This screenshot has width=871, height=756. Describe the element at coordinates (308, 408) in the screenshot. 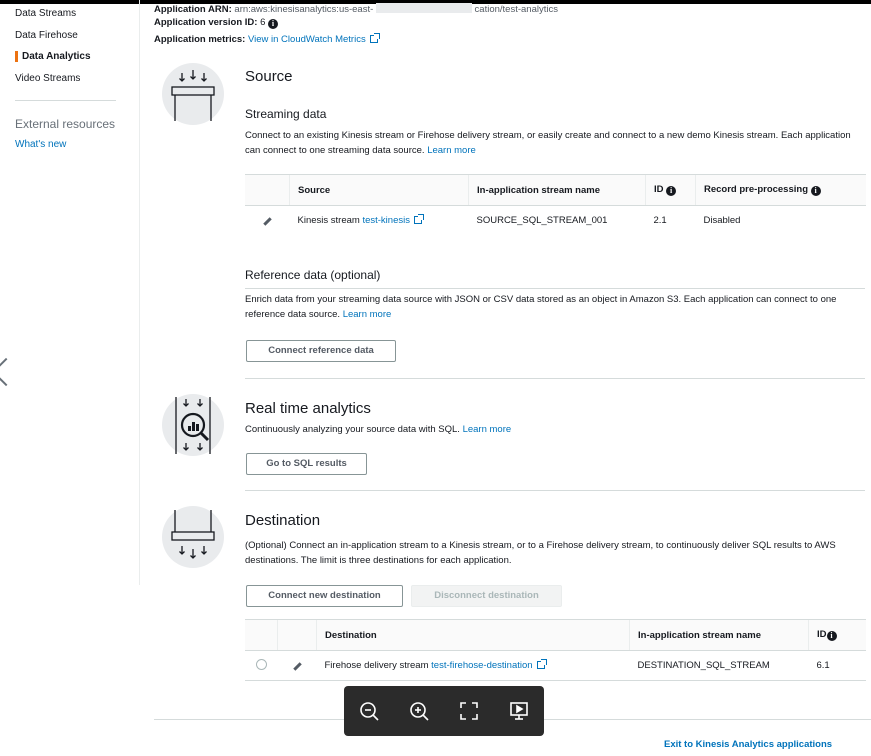

I see `analytics-title: Real time analytics` at that location.